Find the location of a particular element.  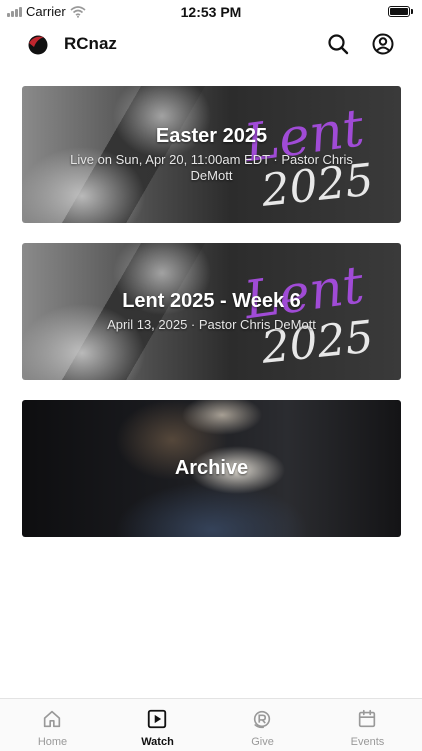

status-bar: Carrier 12:53 PM is located at coordinates (211, 12).